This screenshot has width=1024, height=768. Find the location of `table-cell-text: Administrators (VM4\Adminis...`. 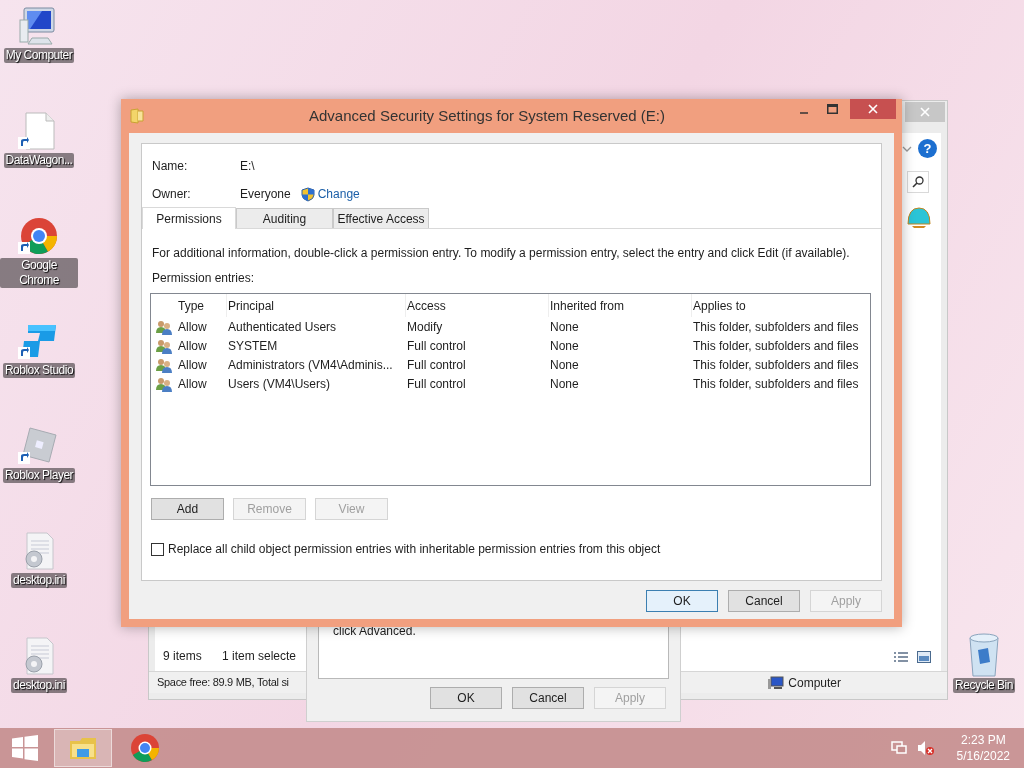

table-cell-text: Administrators (VM4\Adminis... is located at coordinates (310, 365).